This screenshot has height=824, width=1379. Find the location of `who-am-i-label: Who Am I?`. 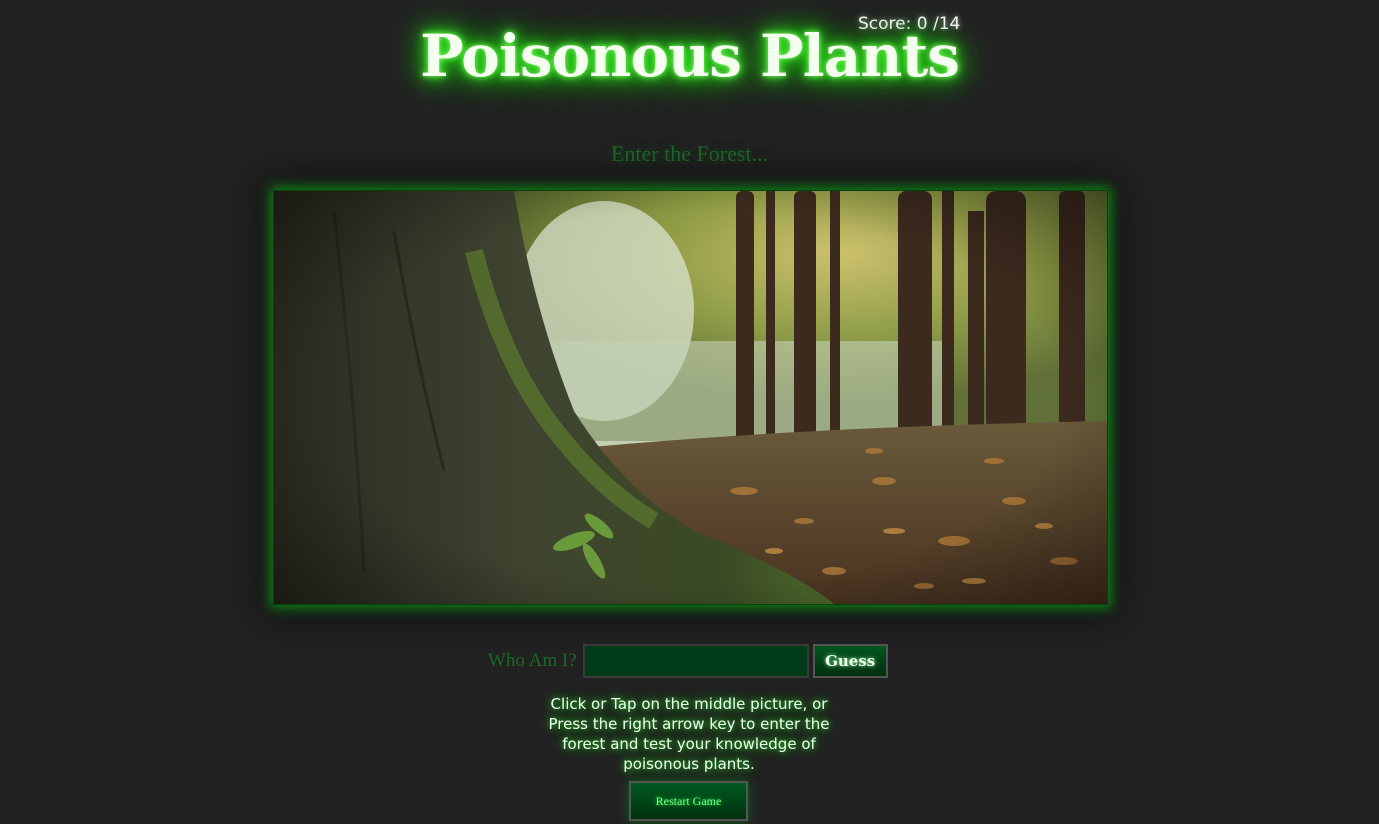

who-am-i-label: Who Am I? is located at coordinates (532, 660).